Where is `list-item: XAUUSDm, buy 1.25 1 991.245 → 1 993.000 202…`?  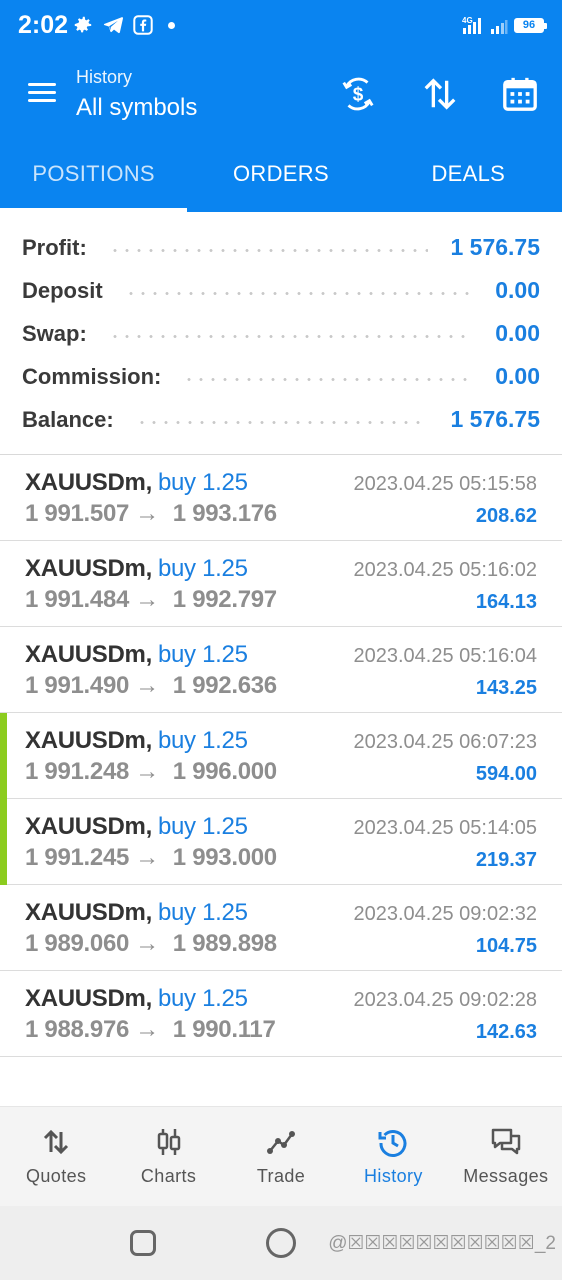 list-item: XAUUSDm, buy 1.25 1 991.245 → 1 993.000 202… is located at coordinates (281, 842).